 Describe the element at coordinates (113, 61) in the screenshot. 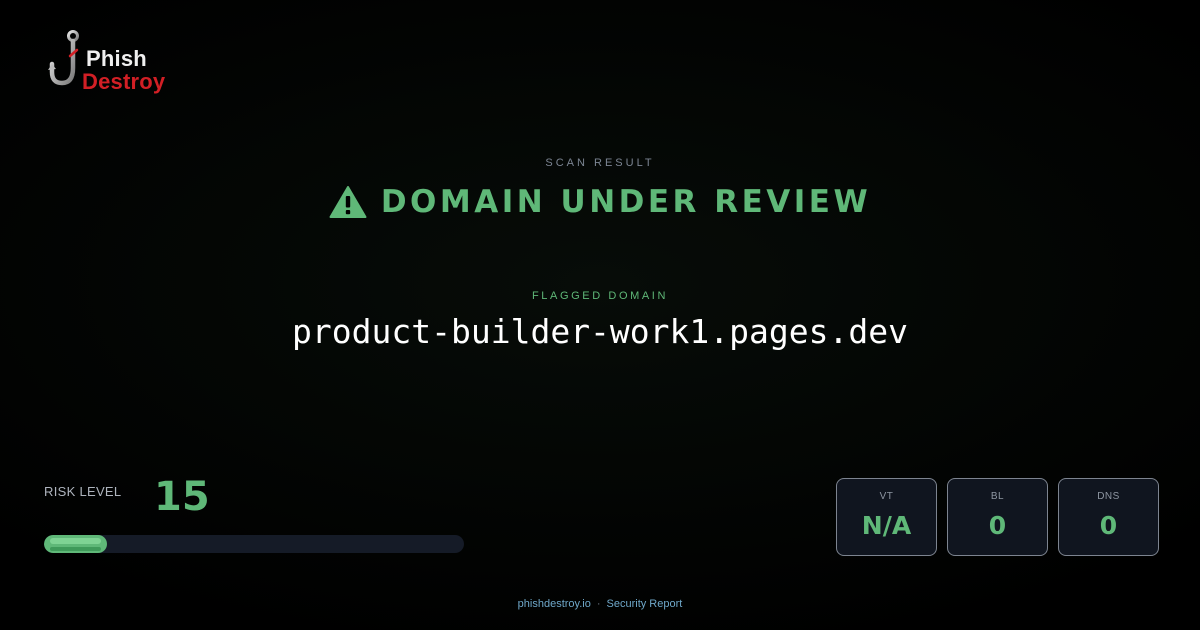

I see `brand-logo: Phish Destroy` at that location.